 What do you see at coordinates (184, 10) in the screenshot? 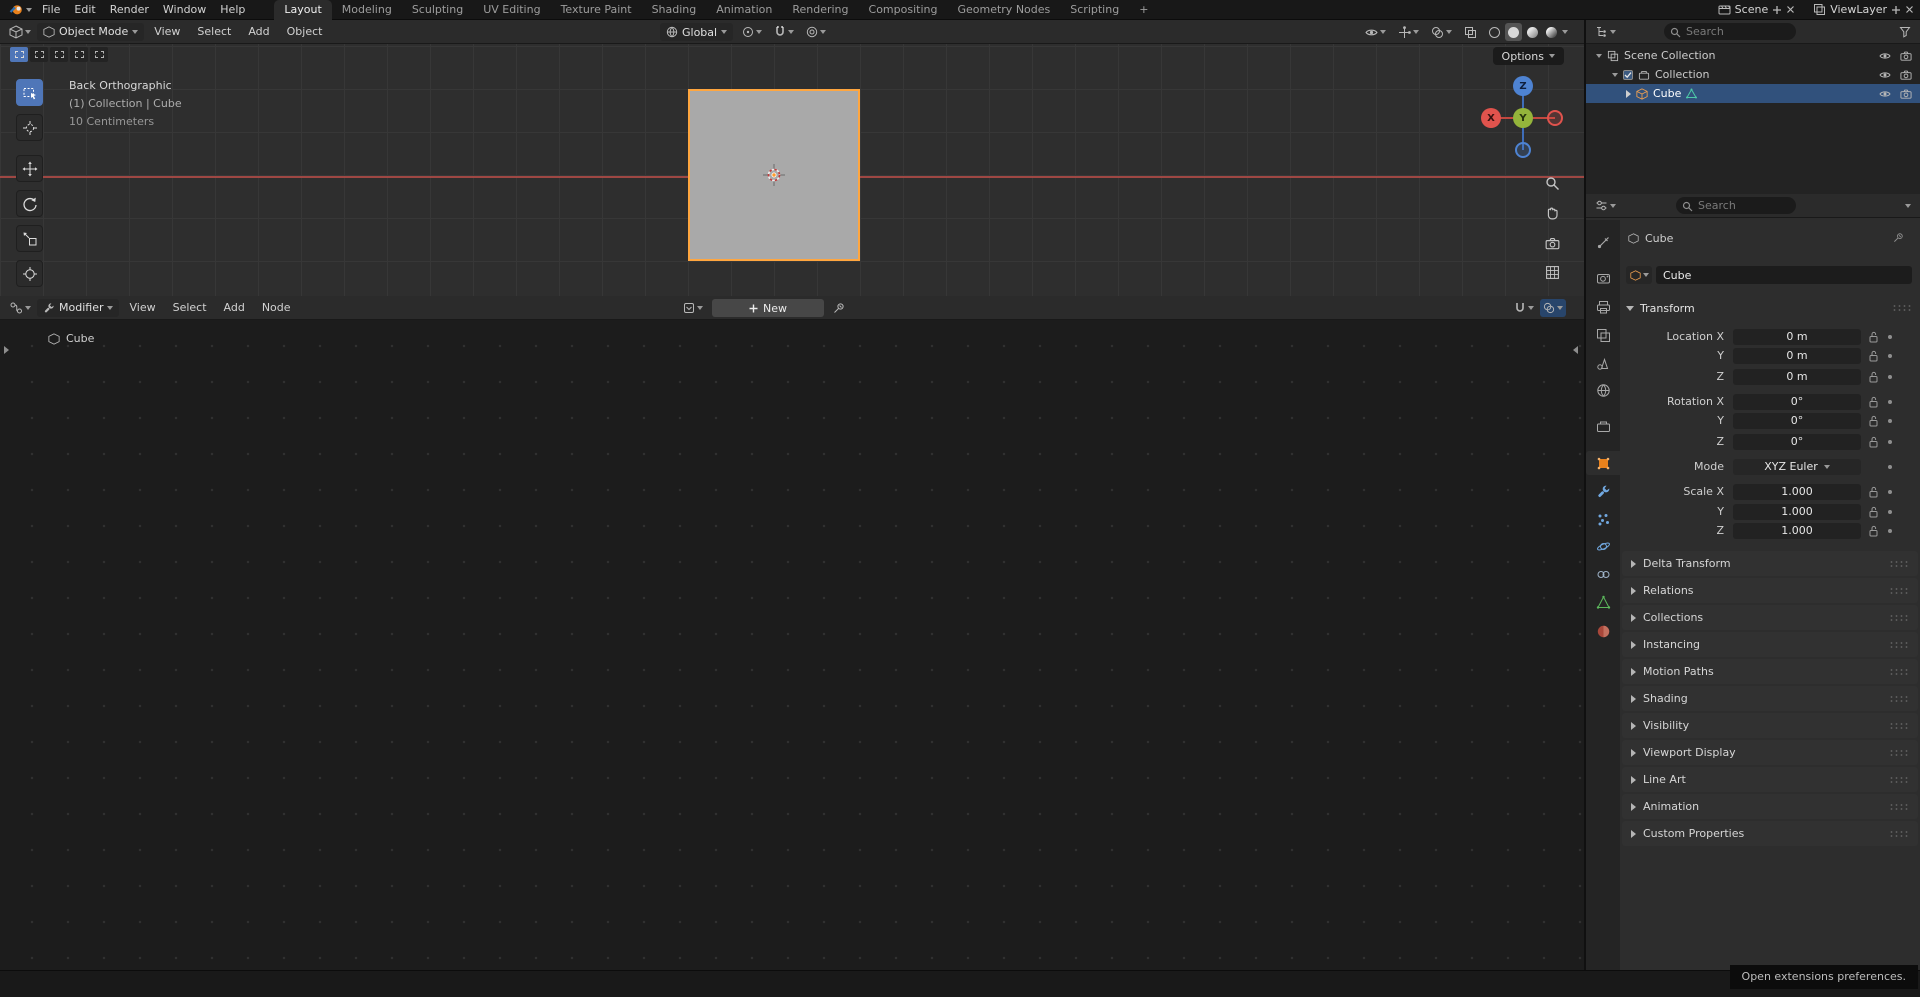
I see `menu-window: Window` at bounding box center [184, 10].